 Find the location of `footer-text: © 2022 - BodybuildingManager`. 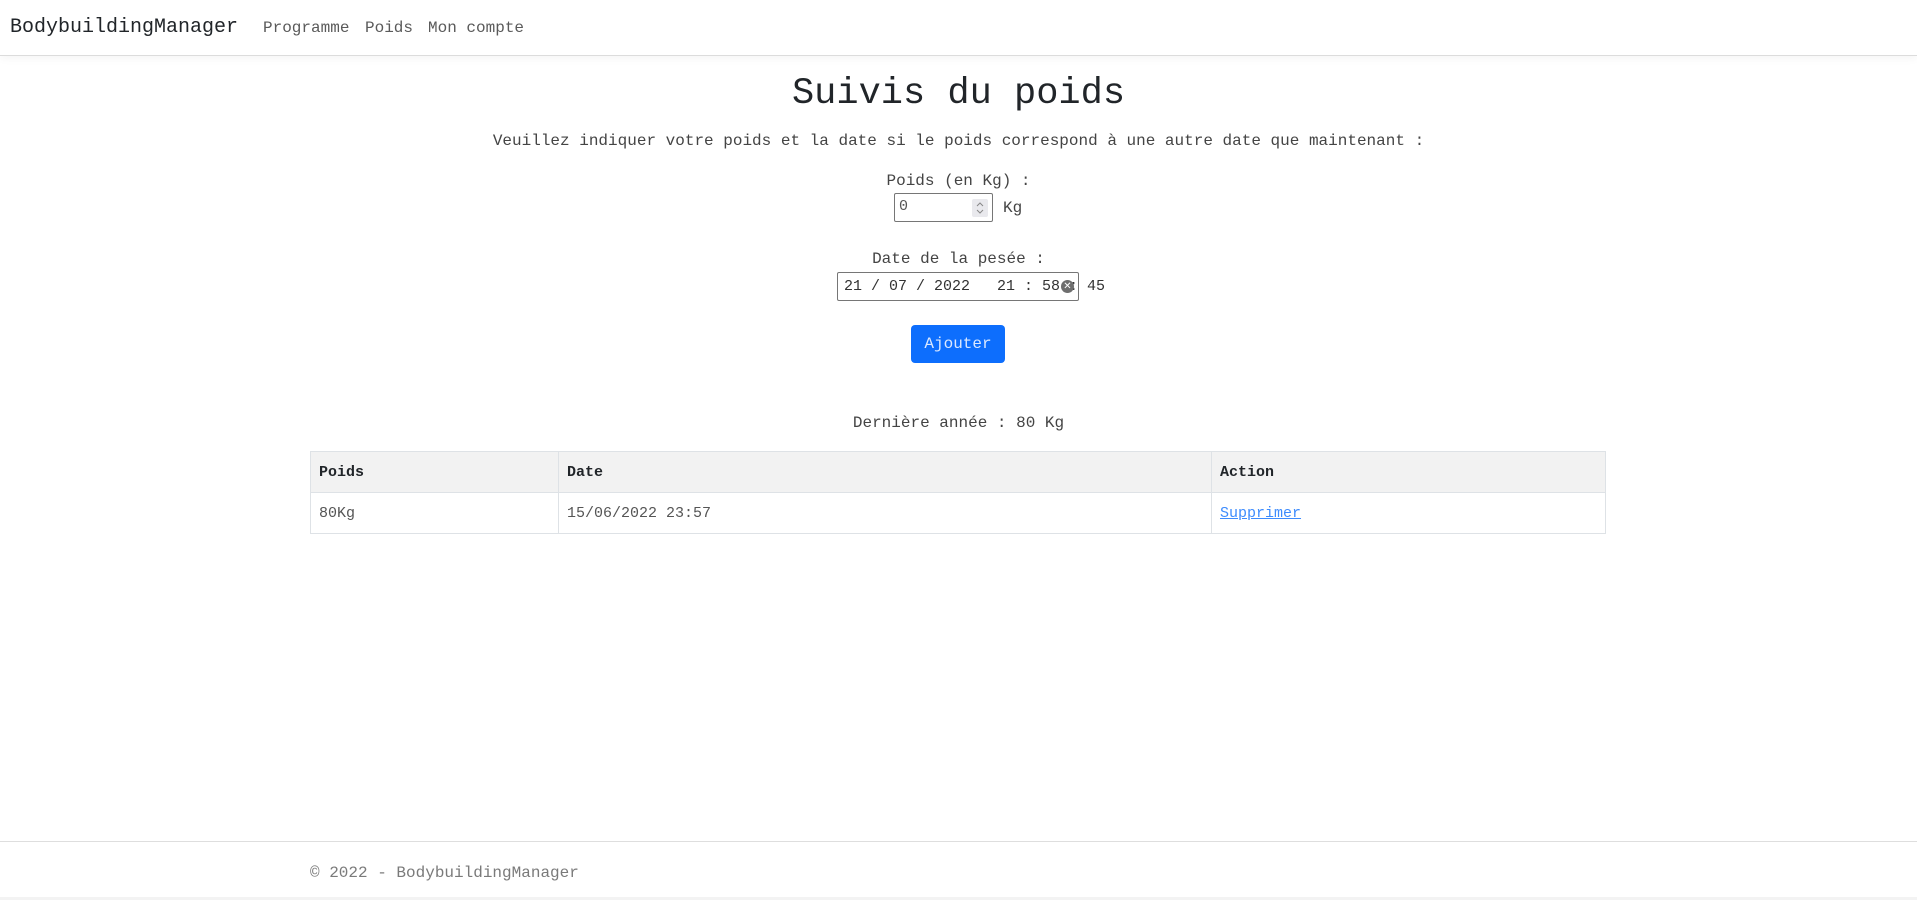

footer-text: © 2022 - BodybuildingManager is located at coordinates (444, 873).